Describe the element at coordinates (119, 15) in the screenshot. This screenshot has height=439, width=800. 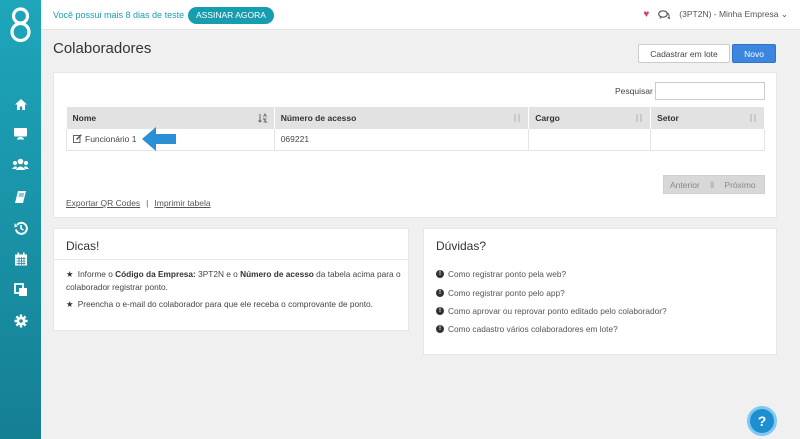
I see `trial-notice: Você possui mais 8 dias de teste` at that location.